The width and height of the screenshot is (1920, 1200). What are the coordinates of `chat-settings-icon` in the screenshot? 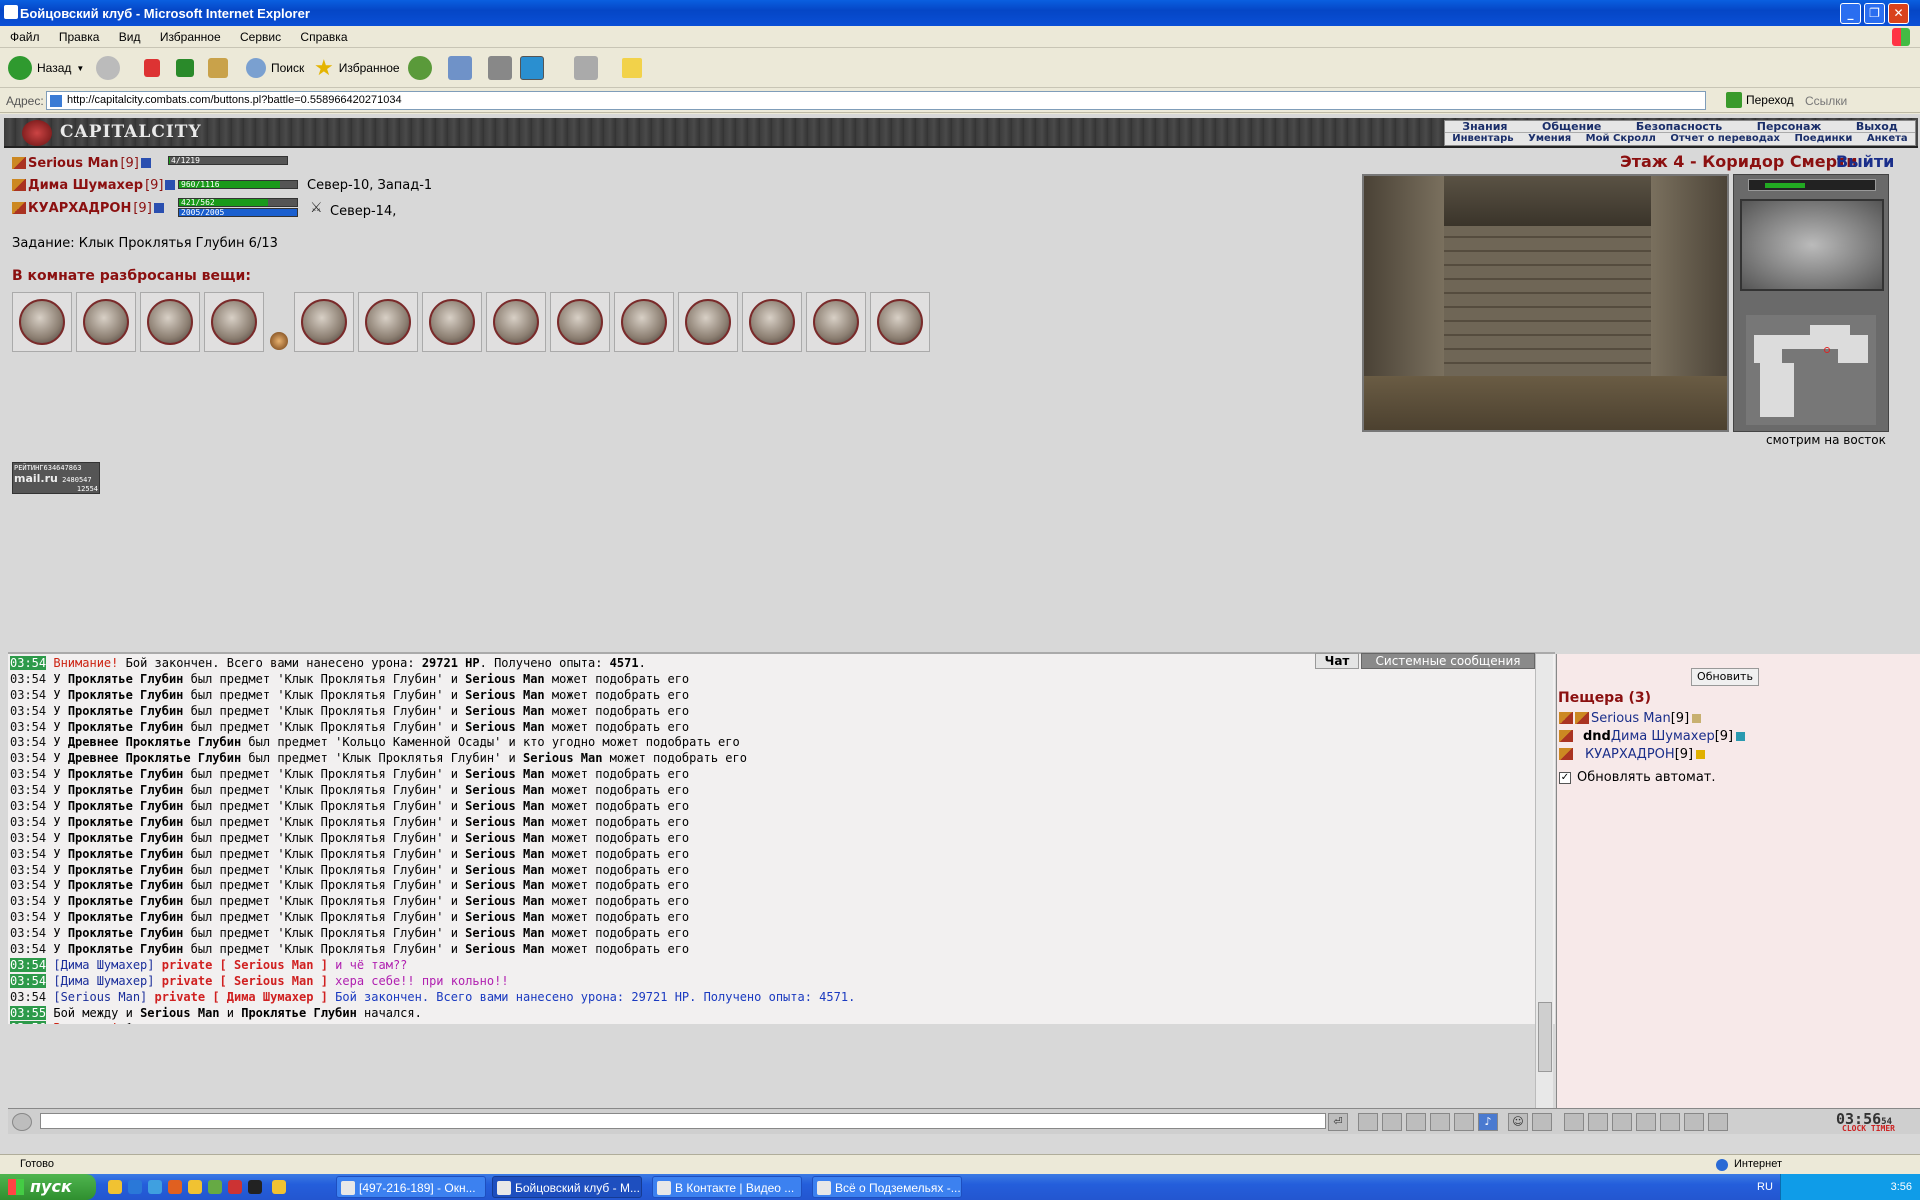 It's located at (22, 1122).